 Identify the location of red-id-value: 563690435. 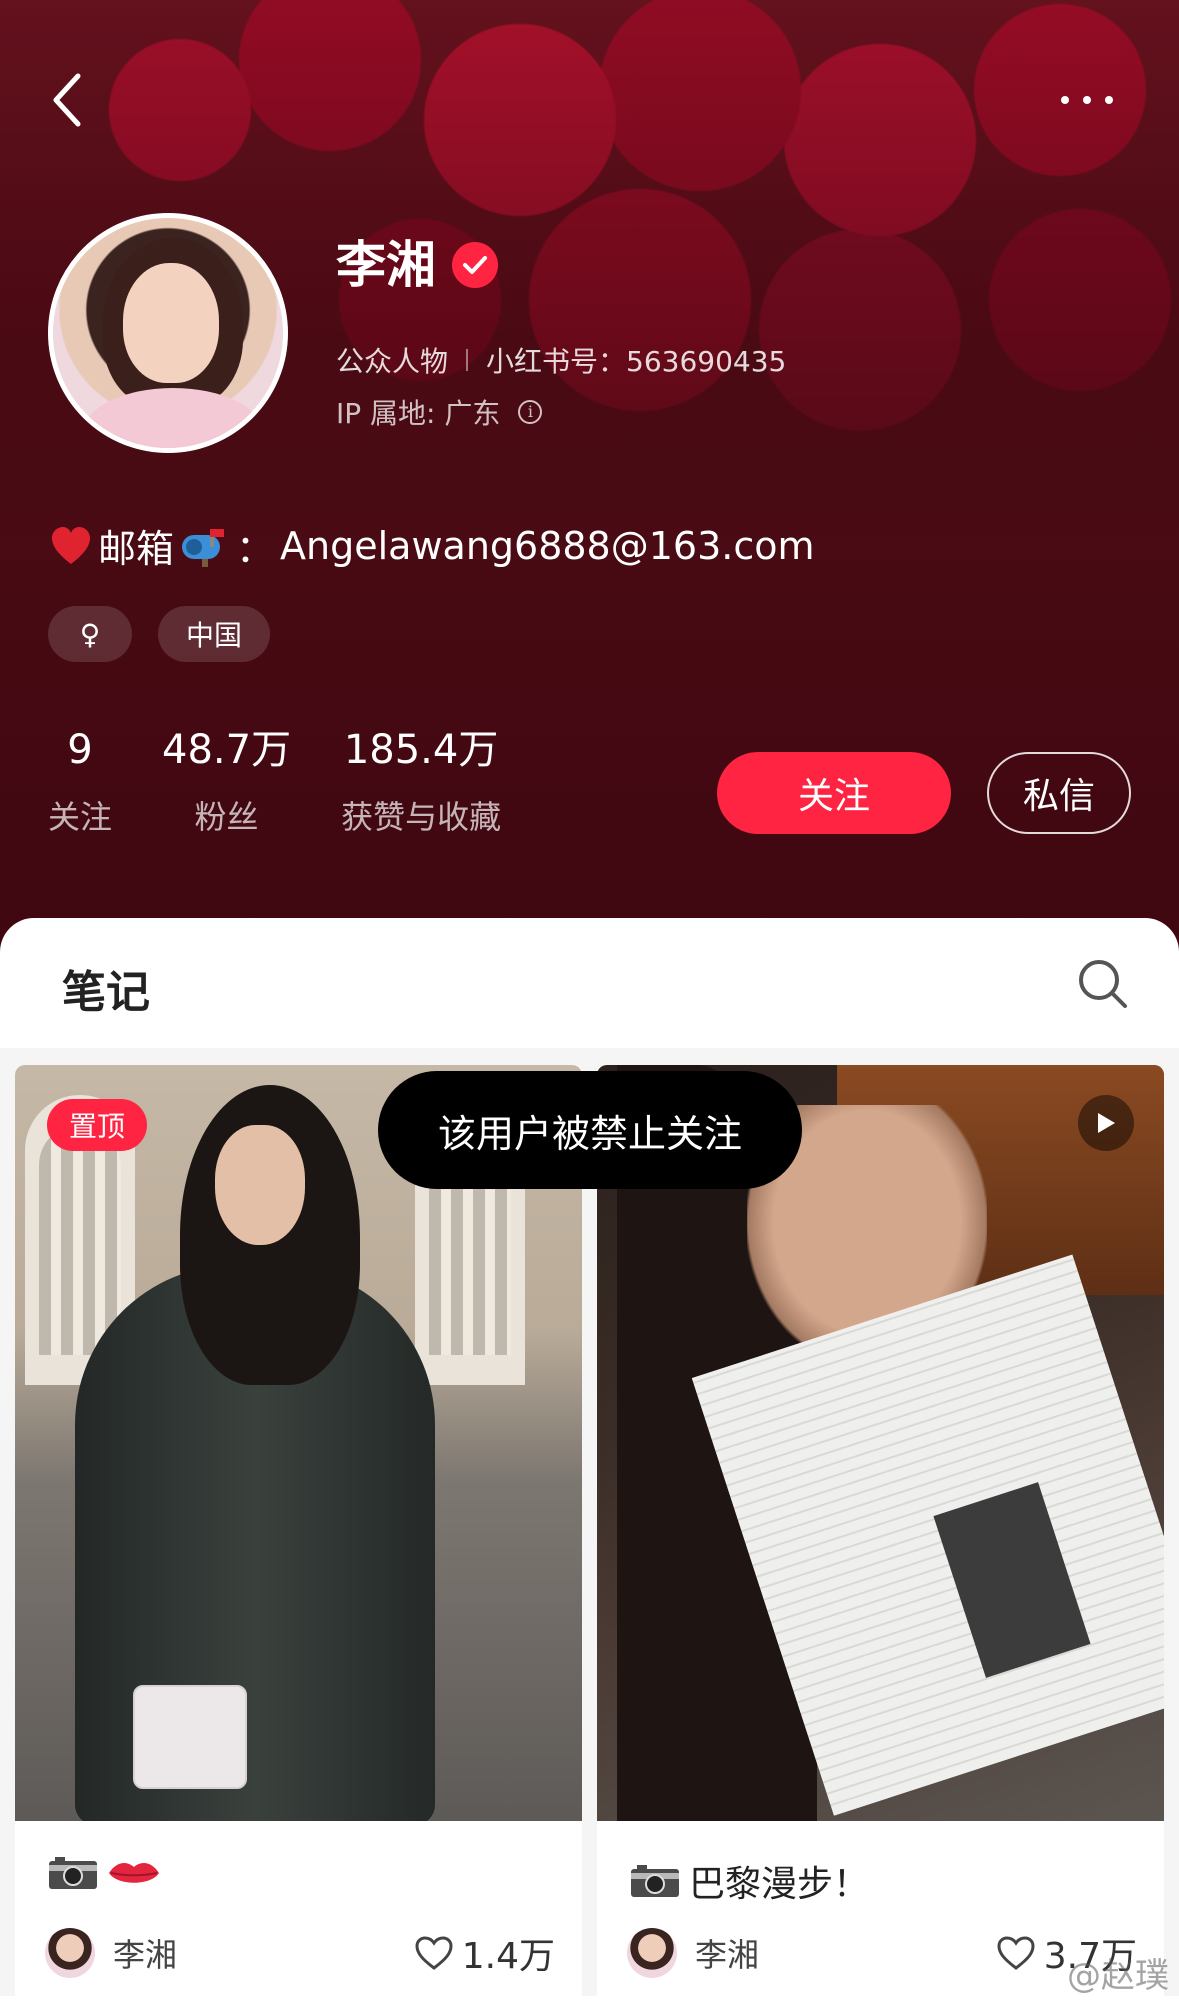
(706, 361).